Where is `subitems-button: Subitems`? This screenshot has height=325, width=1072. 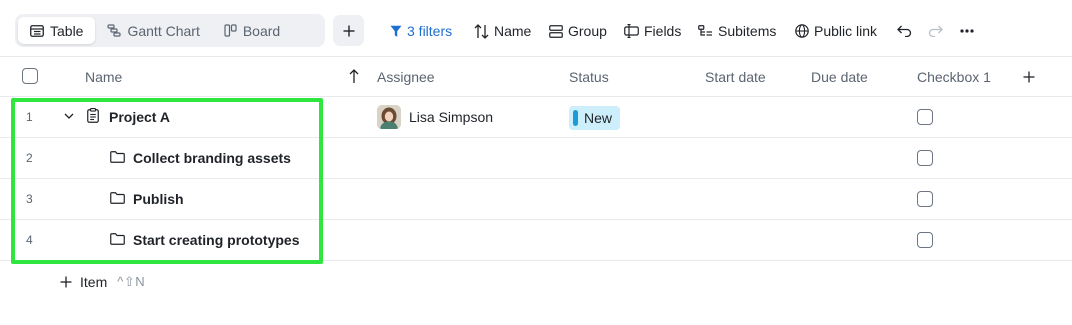 subitems-button: Subitems is located at coordinates (737, 31).